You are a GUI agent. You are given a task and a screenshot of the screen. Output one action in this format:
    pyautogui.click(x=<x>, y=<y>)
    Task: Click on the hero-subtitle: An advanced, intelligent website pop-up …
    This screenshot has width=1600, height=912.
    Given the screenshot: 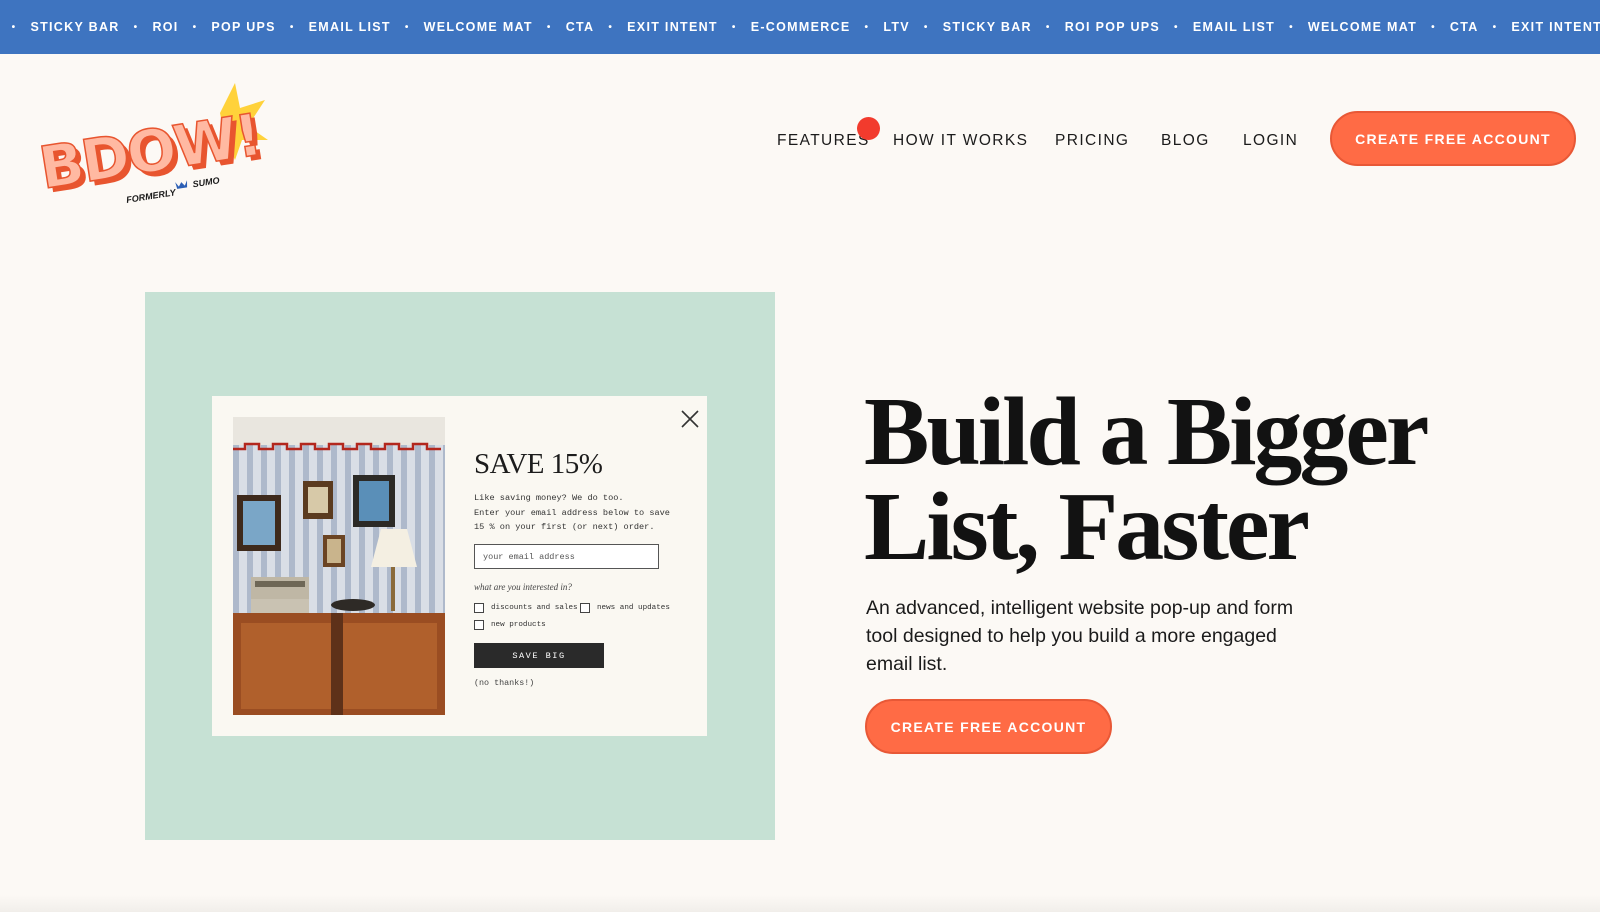 What is the action you would take?
    pyautogui.click(x=1080, y=636)
    